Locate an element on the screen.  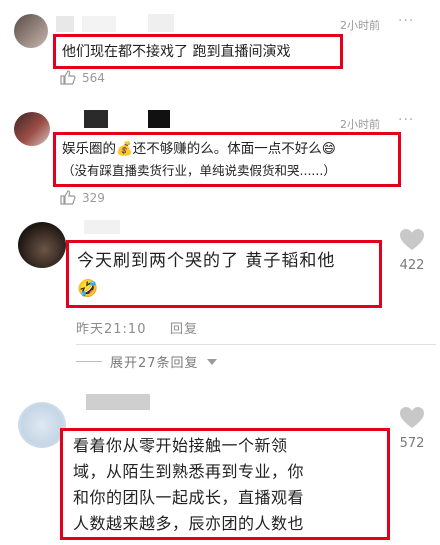
expand-replies-label: 展开27条回复 is located at coordinates (154, 363).